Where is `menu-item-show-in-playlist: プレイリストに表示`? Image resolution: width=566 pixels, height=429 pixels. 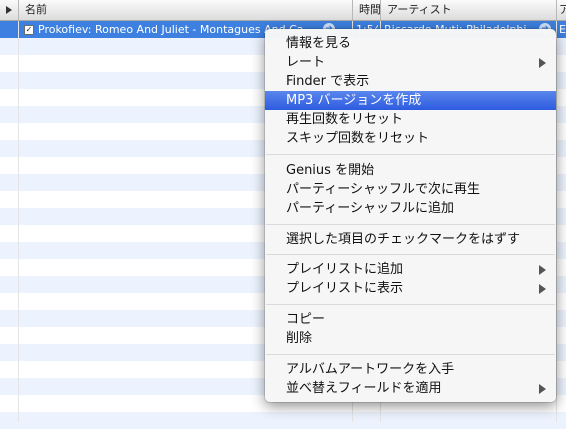 menu-item-show-in-playlist: プレイリストに表示 is located at coordinates (410, 288).